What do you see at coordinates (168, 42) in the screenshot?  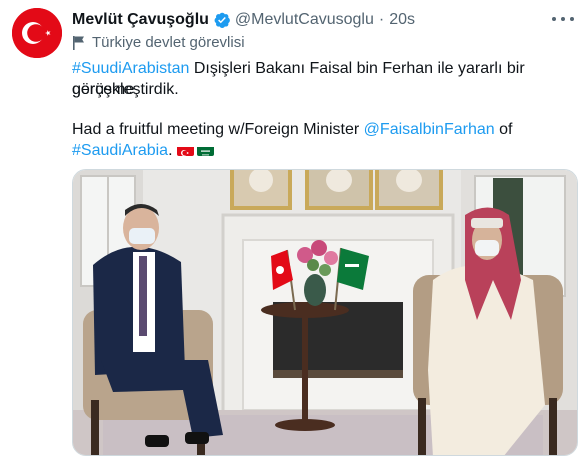 I see `affiliation-text: Türkiye devlet görevlisi` at bounding box center [168, 42].